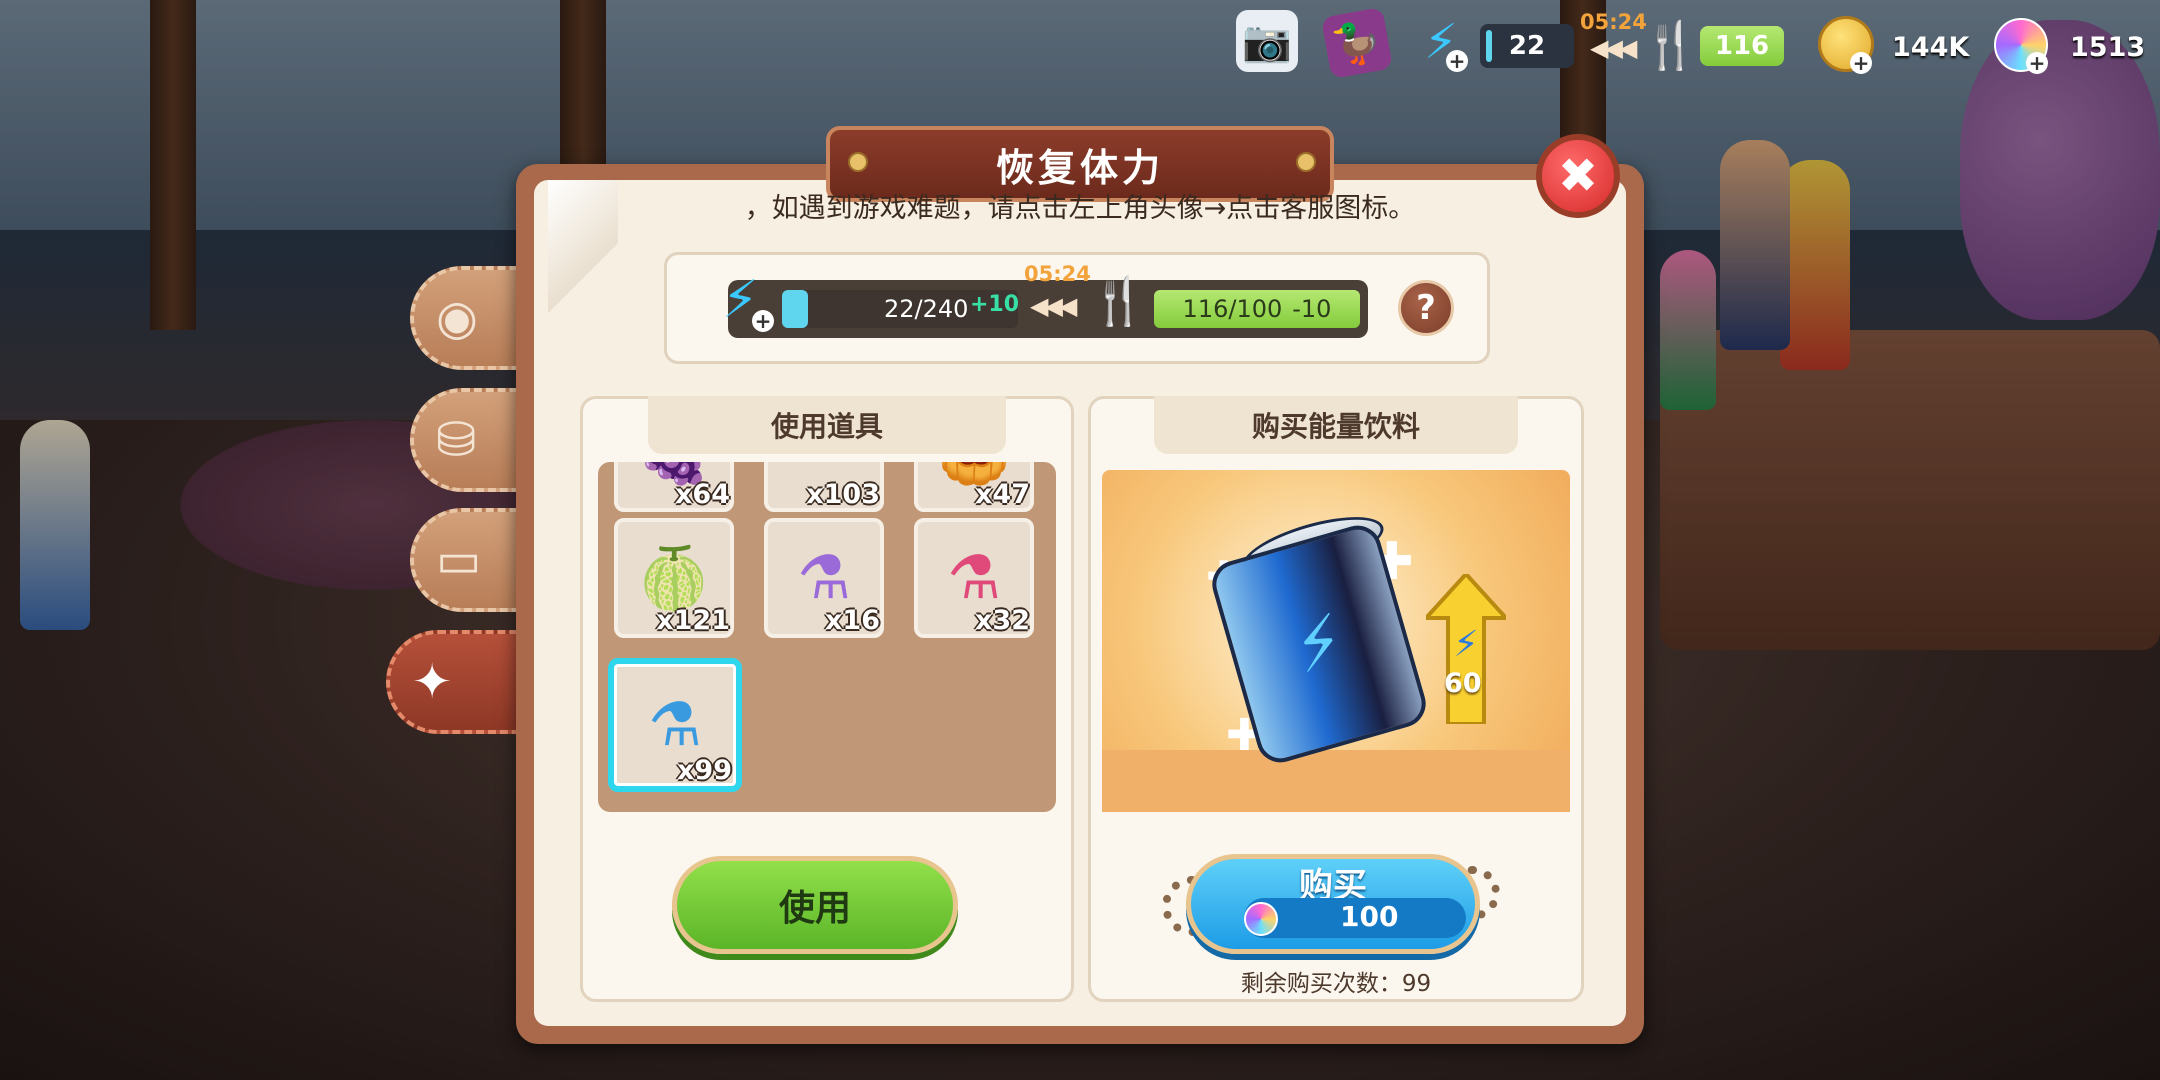 The height and width of the screenshot is (1080, 2160). What do you see at coordinates (2108, 47) in the screenshot?
I see `gems-value: 1513` at bounding box center [2108, 47].